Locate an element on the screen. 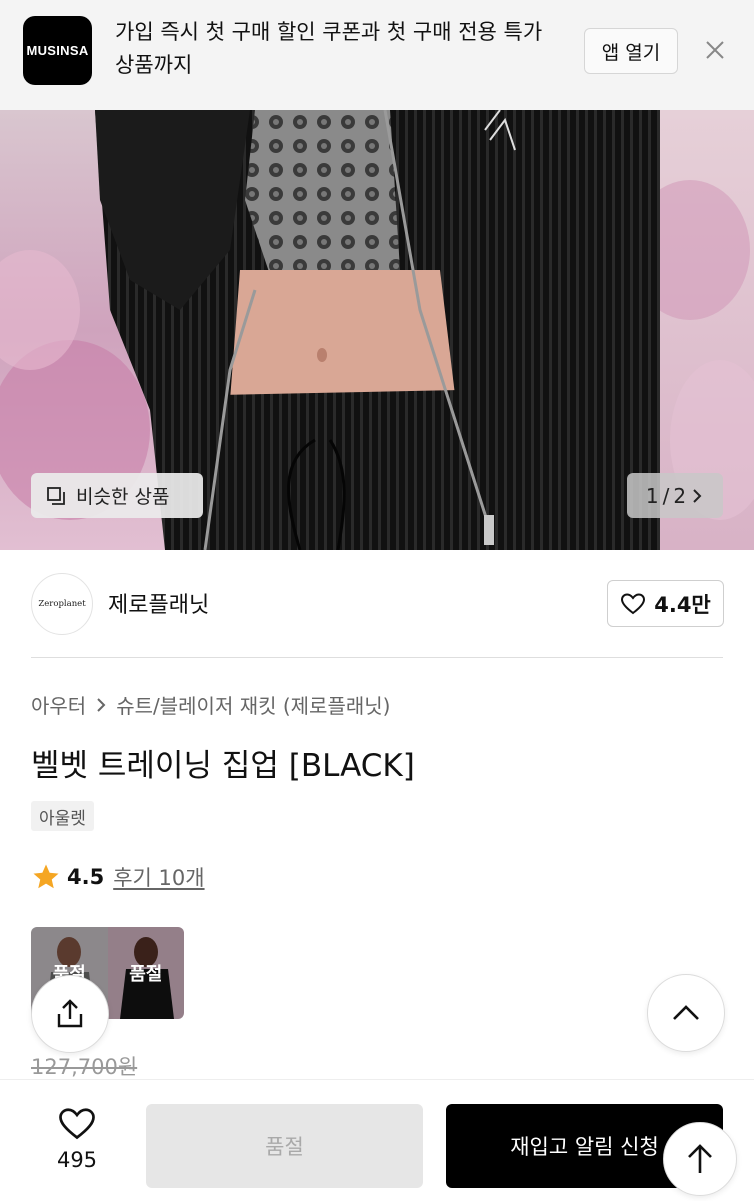 The image size is (754, 1201). review-link: 후기 10개 is located at coordinates (158, 877).